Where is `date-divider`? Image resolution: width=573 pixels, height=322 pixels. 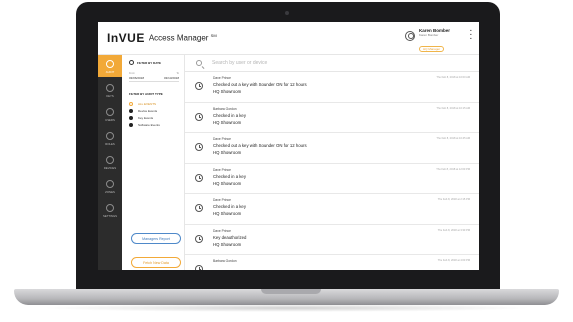
date-divider is located at coordinates (154, 81).